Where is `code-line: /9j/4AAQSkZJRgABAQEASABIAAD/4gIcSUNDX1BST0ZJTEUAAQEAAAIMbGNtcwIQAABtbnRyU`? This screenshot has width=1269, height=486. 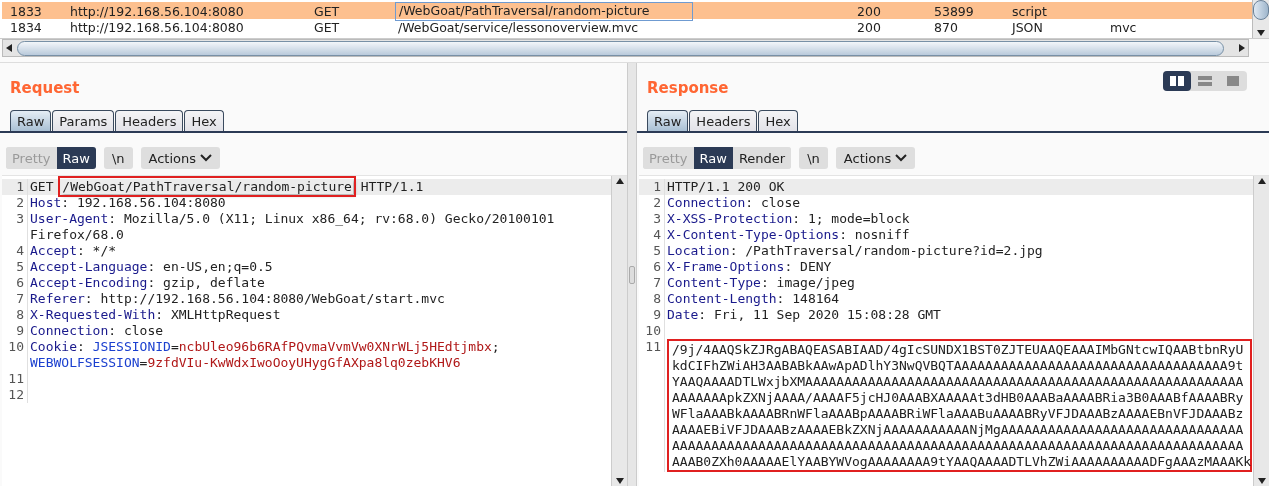
code-line: /9j/4AAQSkZJRgABAQEASABIAAD/4gIcSUNDX1BST0ZJTEUAAQEAAAIMbGNtcwIQAABtbnRyU is located at coordinates (958, 350).